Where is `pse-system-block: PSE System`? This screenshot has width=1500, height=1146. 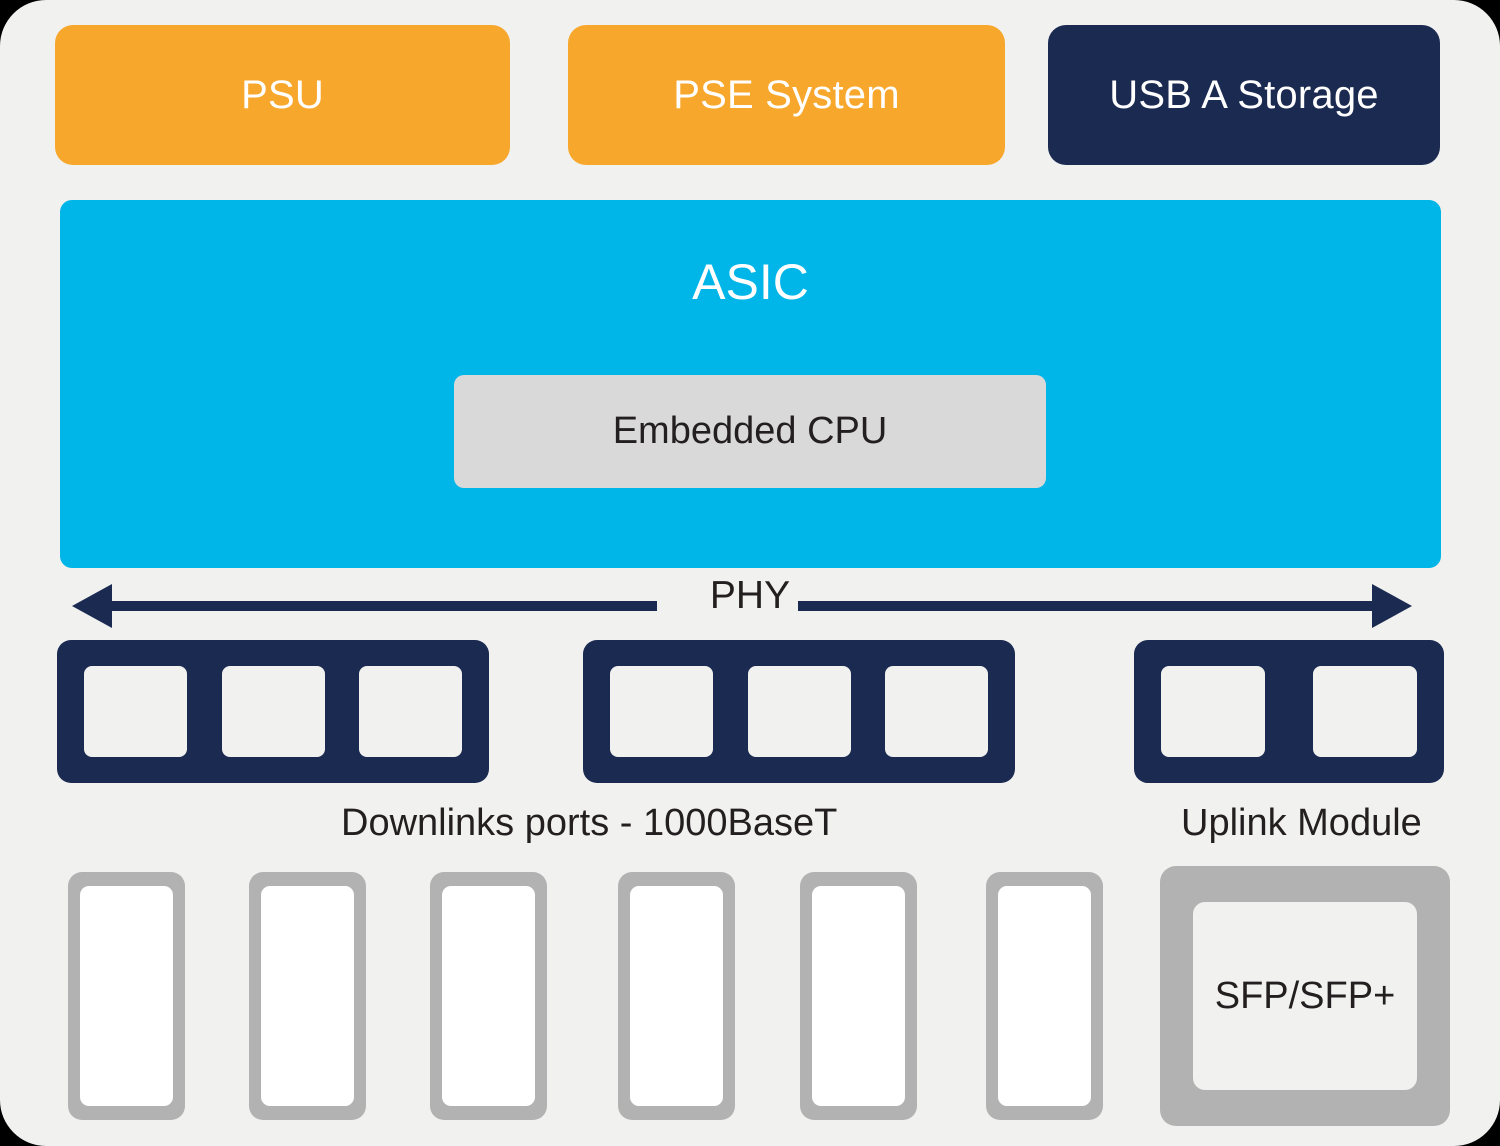 pse-system-block: PSE System is located at coordinates (786, 95).